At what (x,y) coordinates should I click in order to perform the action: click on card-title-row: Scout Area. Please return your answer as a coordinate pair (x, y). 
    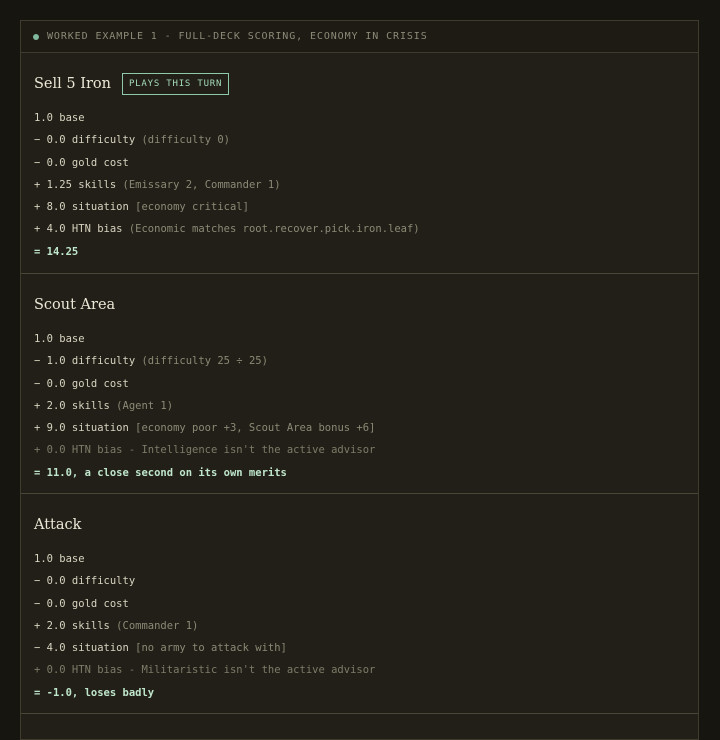
    Looking at the image, I should click on (359, 305).